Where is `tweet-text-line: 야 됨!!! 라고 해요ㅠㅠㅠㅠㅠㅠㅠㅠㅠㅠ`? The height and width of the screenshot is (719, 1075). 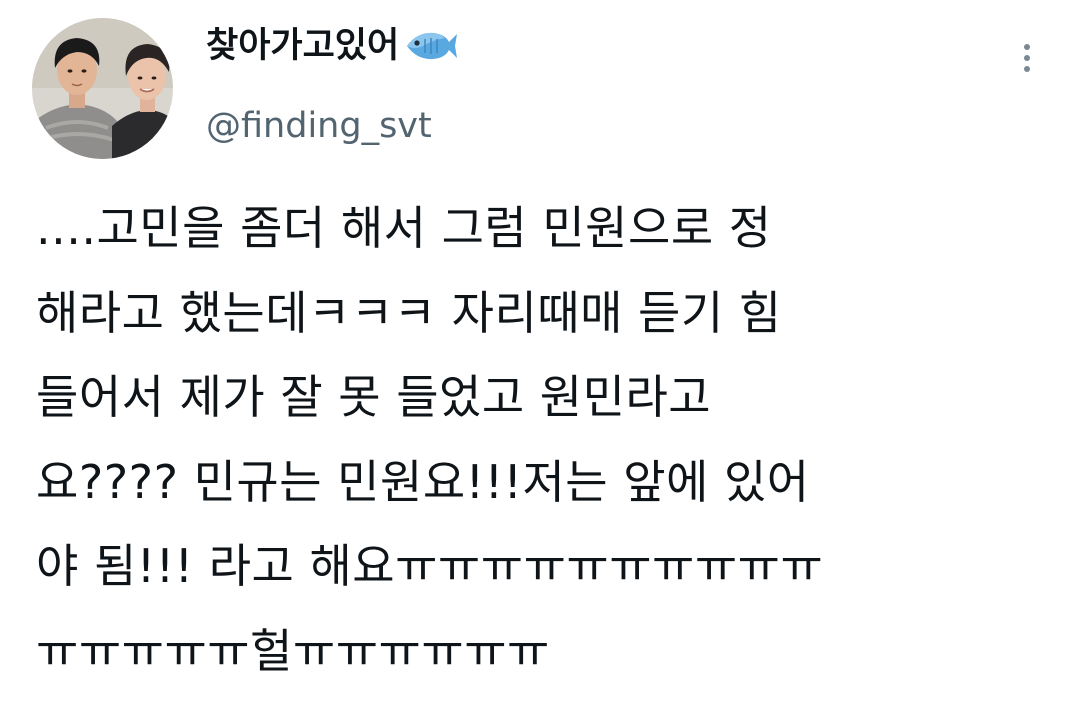 tweet-text-line: 야 됨!!! 라고 해요ㅠㅠㅠㅠㅠㅠㅠㅠㅠㅠ is located at coordinates (430, 566).